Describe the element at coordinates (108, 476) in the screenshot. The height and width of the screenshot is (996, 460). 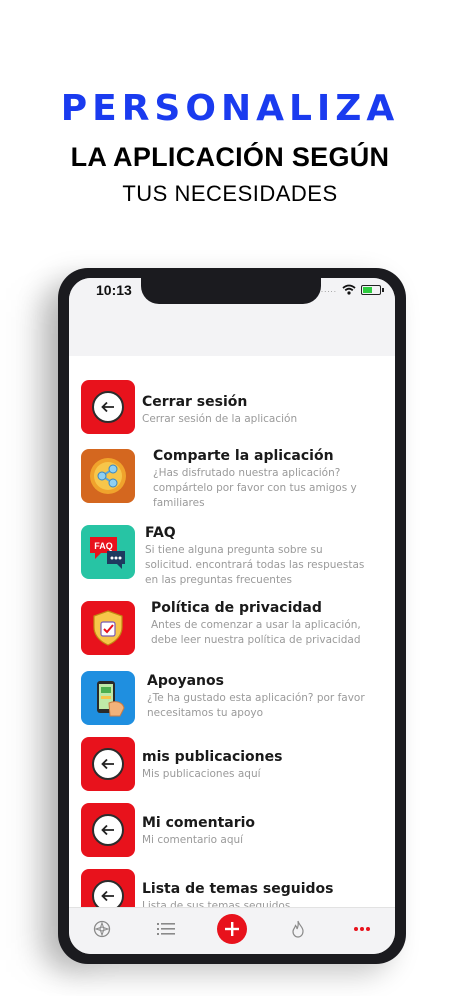
I see `share-icon` at that location.